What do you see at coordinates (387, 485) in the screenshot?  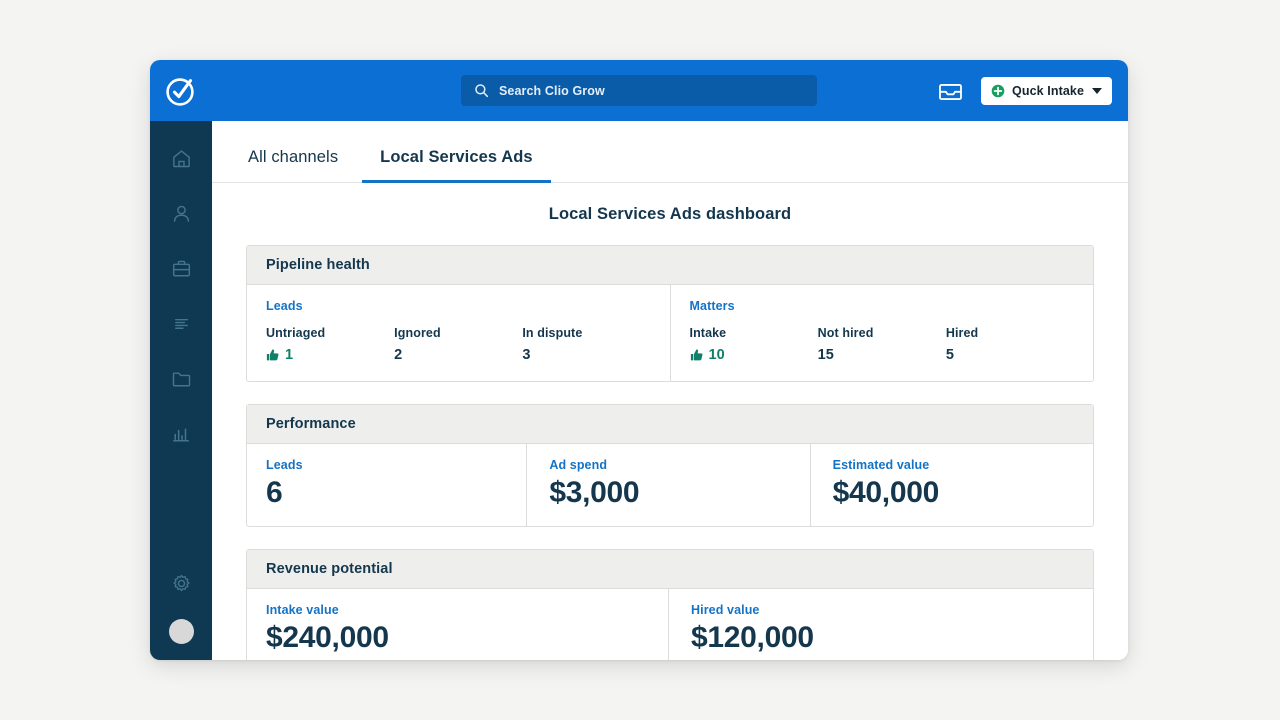 I see `metric-leads: Leads 6` at bounding box center [387, 485].